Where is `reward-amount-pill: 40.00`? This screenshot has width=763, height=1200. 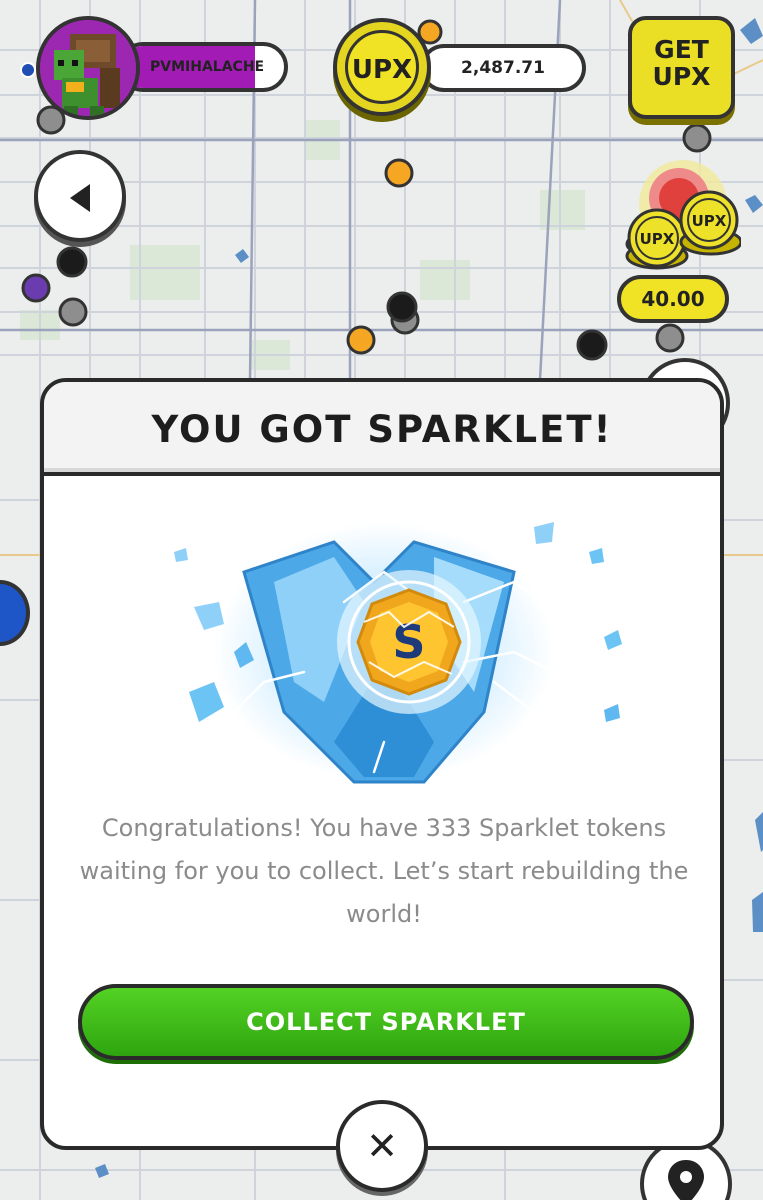
reward-amount-pill: 40.00 is located at coordinates (673, 299).